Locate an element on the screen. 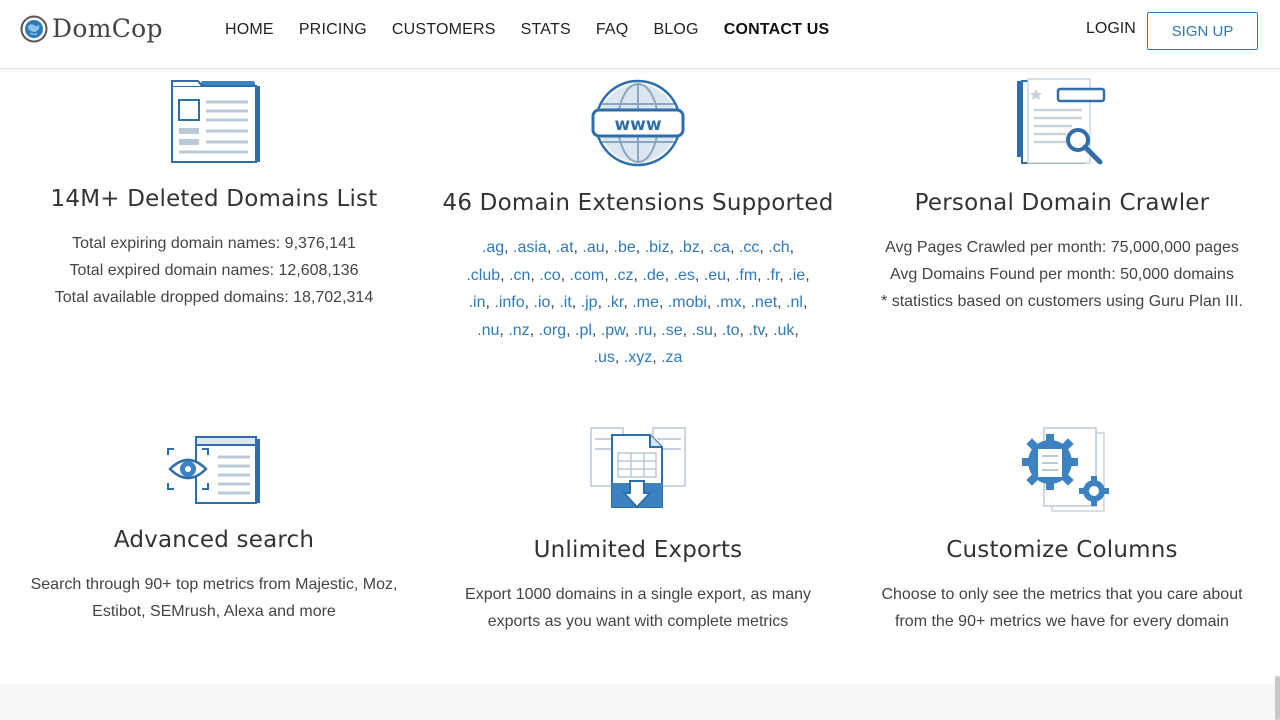  nav-faq: FAQ is located at coordinates (612, 30).